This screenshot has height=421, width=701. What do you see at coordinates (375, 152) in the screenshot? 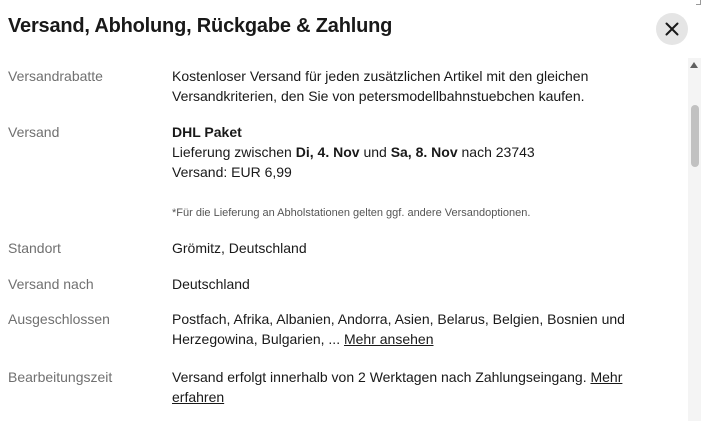
I see `delivery-and: und` at bounding box center [375, 152].